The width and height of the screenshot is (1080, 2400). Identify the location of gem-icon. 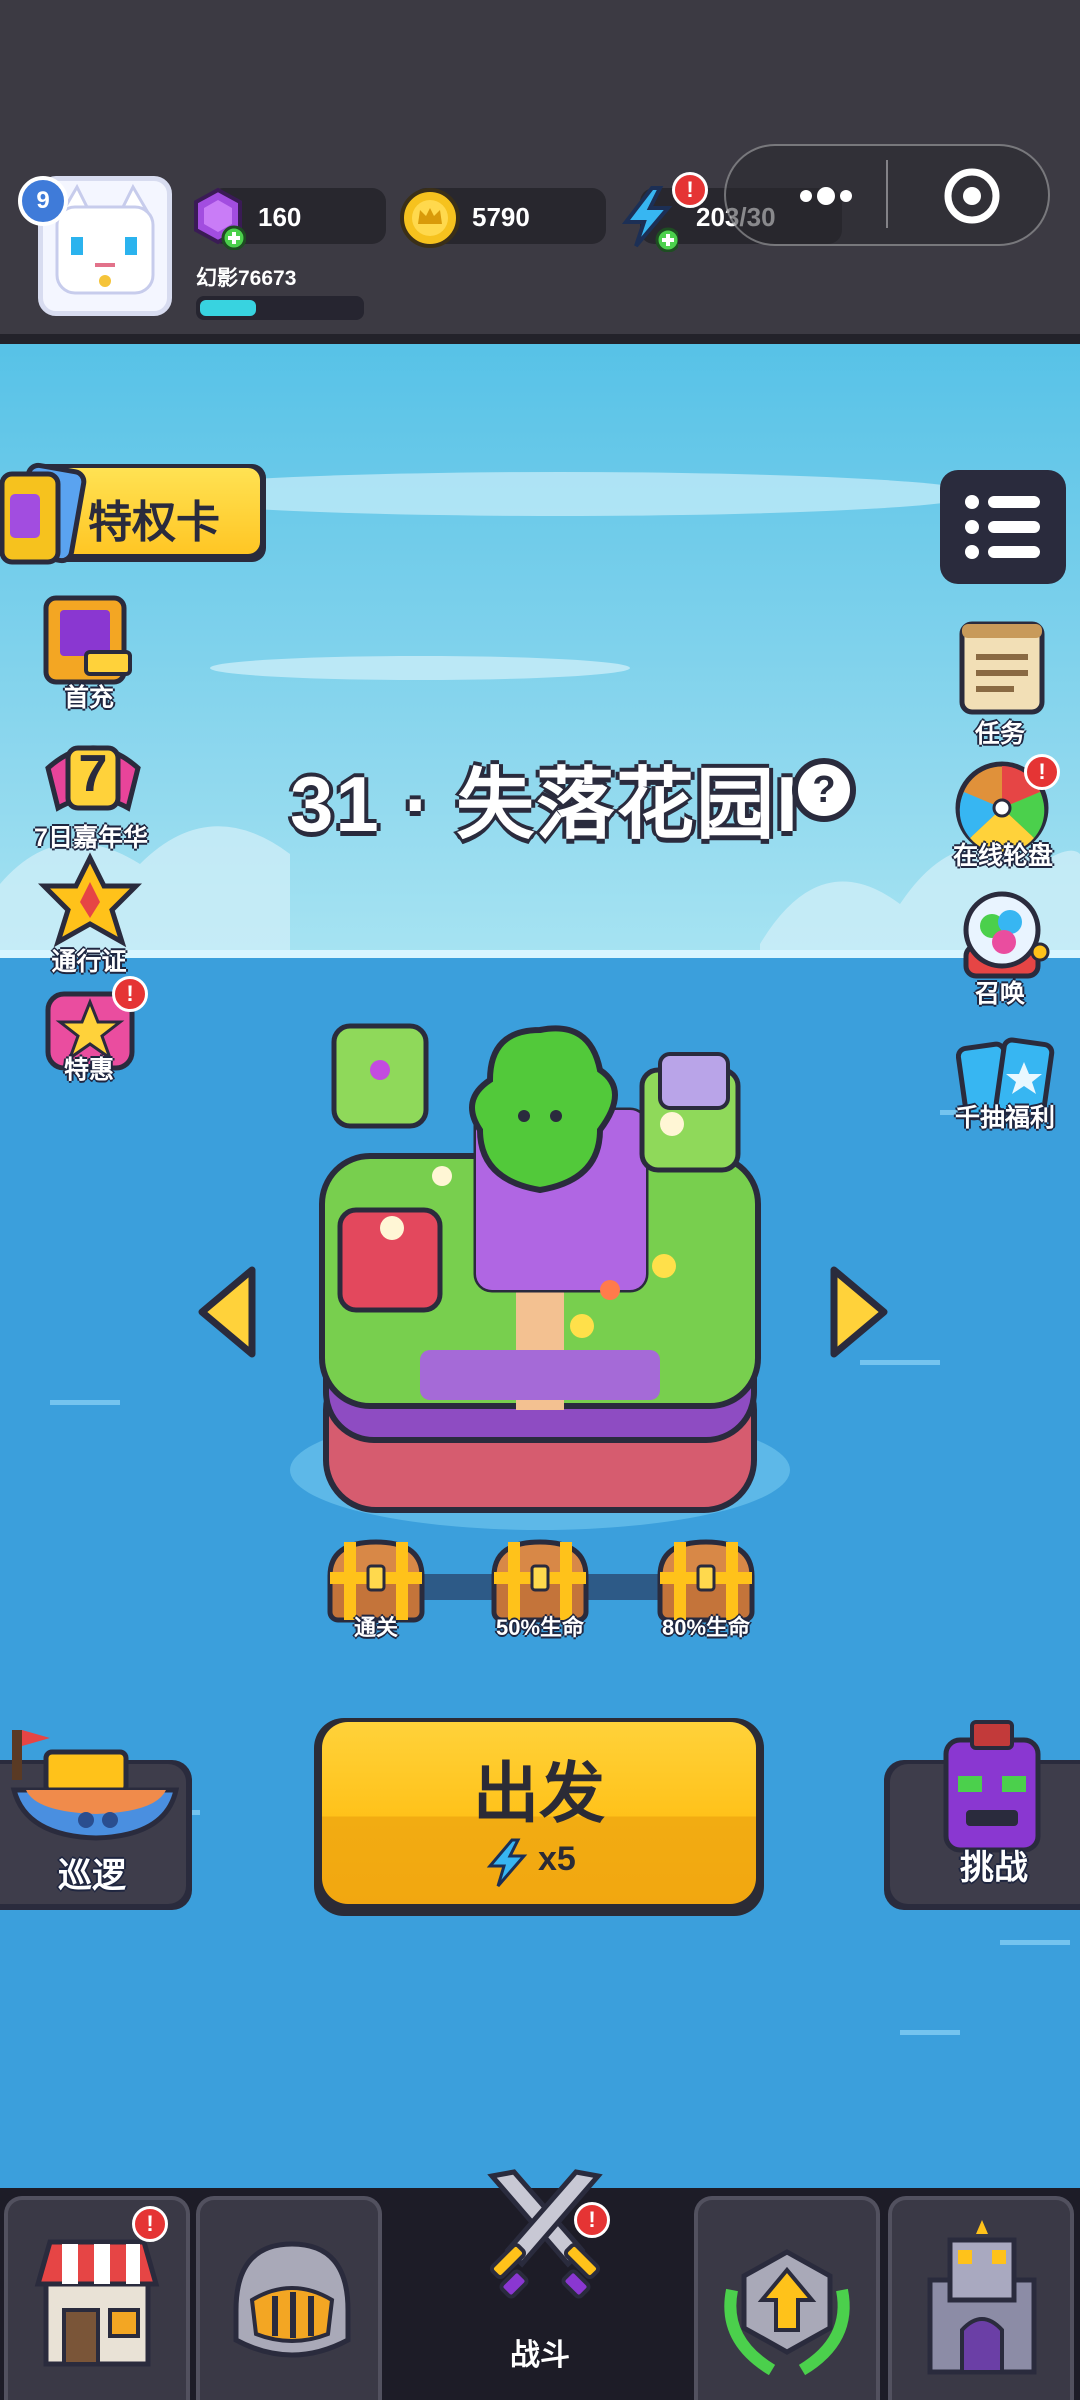
(220, 218).